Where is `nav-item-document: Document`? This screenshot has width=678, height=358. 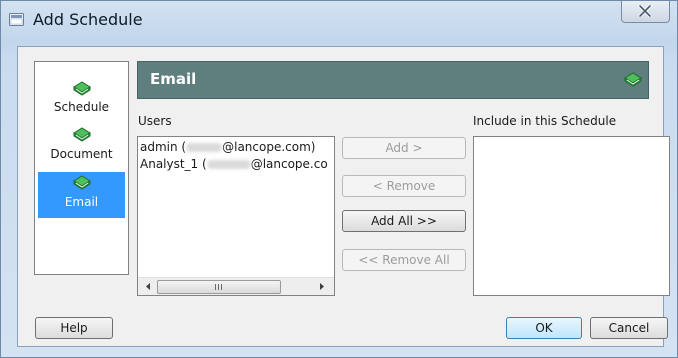
nav-item-document: Document is located at coordinates (81, 148).